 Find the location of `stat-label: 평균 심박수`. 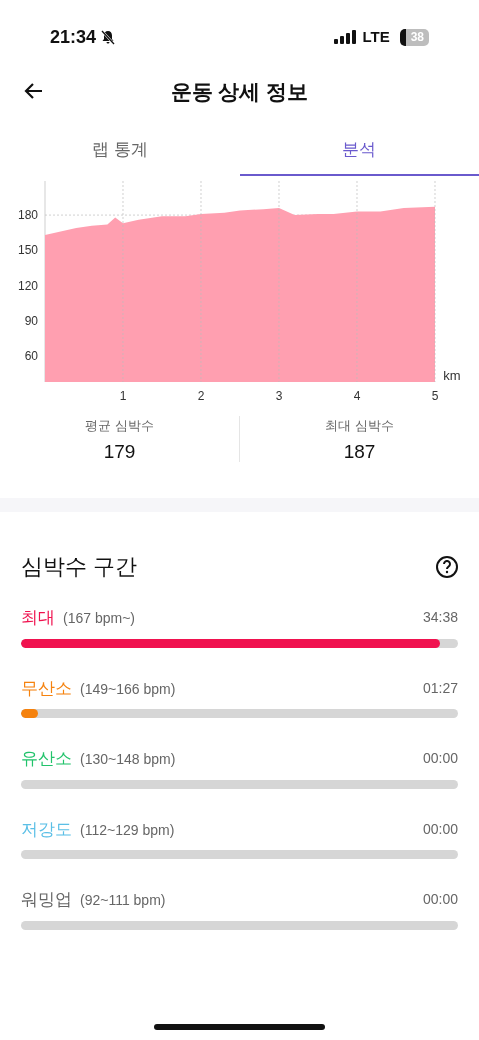

stat-label: 평균 심박수 is located at coordinates (119, 426).